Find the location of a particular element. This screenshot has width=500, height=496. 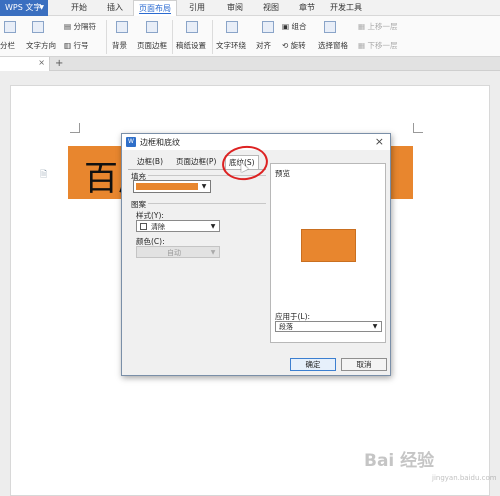

columns-icon is located at coordinates (10, 27).